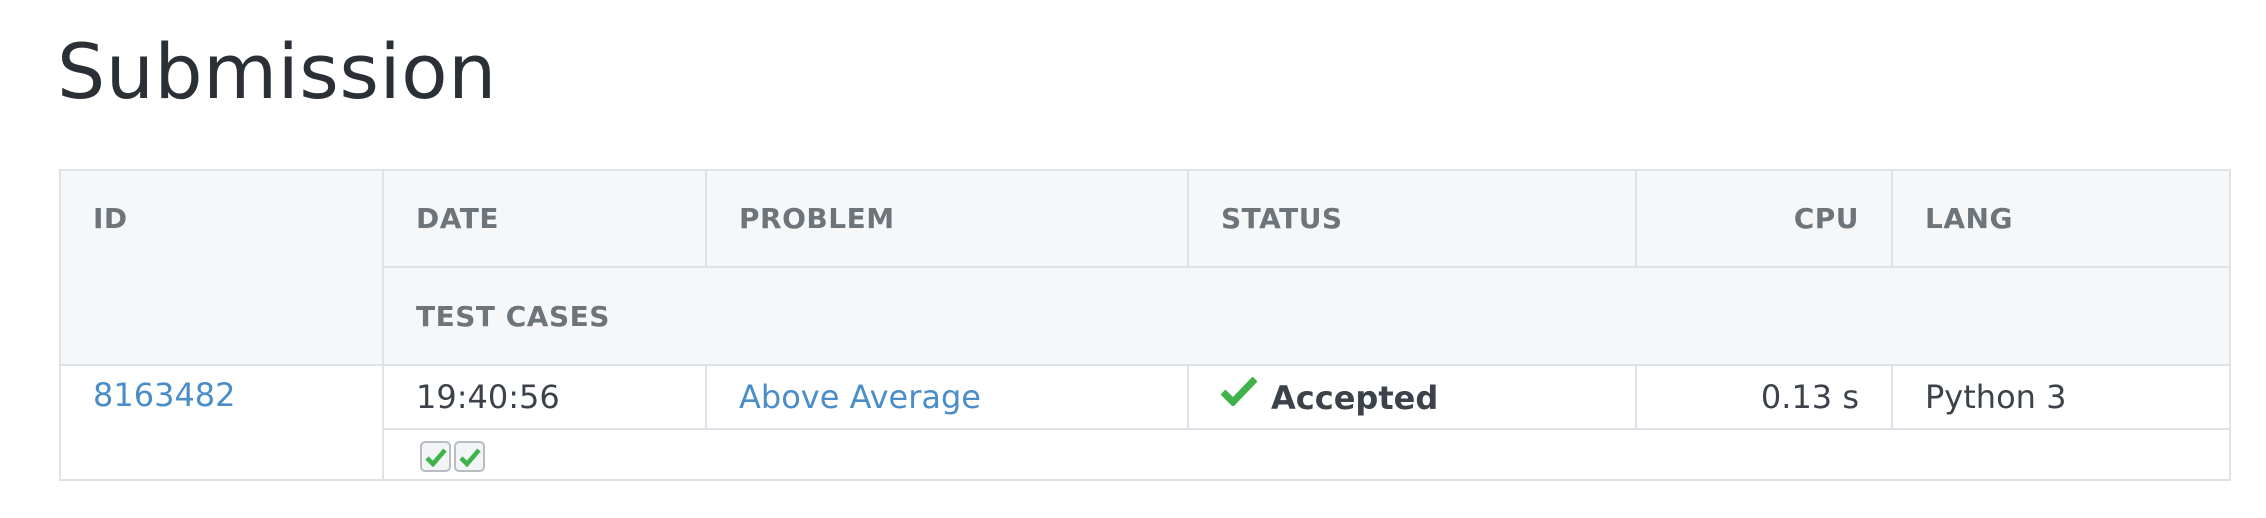 The width and height of the screenshot is (2266, 518). What do you see at coordinates (164, 395) in the screenshot?
I see `submission-id-link: 8163482` at bounding box center [164, 395].